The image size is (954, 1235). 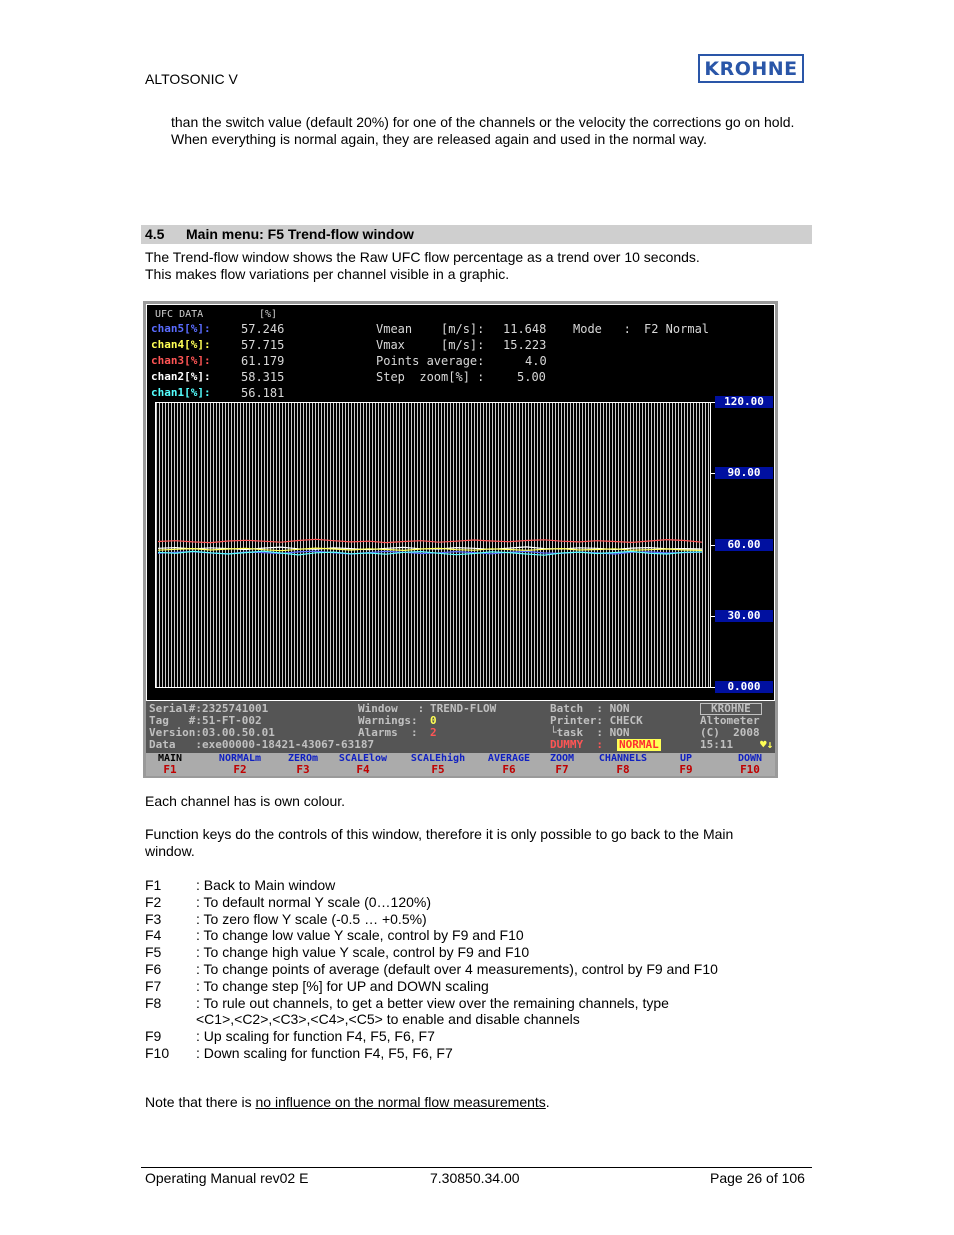 I want to click on channel-value: 56.181, so click(x=263, y=393).